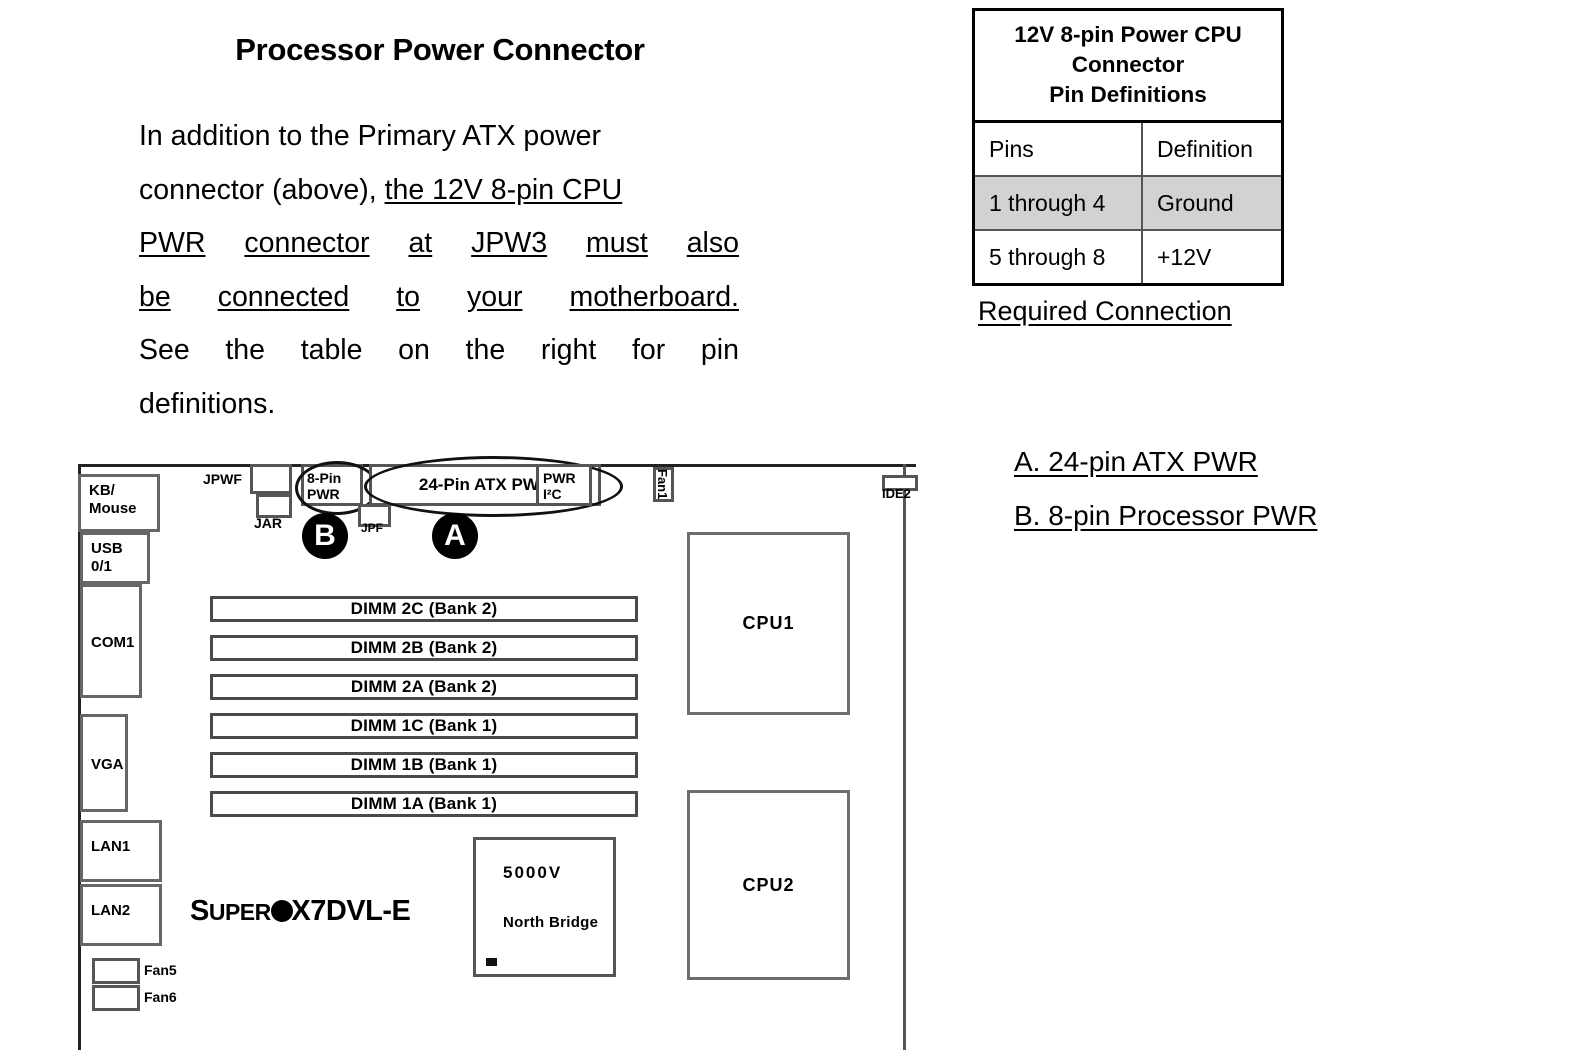 The height and width of the screenshot is (1050, 1586). What do you see at coordinates (116, 971) in the screenshot?
I see `fan-header-fan5` at bounding box center [116, 971].